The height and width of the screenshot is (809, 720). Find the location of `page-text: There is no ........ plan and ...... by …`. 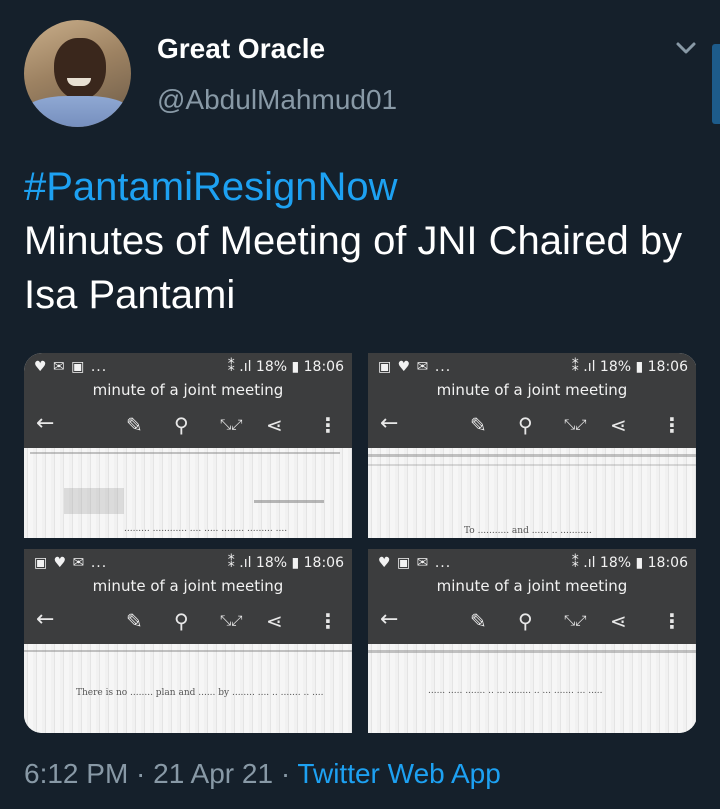

page-text: There is no ........ plan and ...... by … is located at coordinates (200, 693).